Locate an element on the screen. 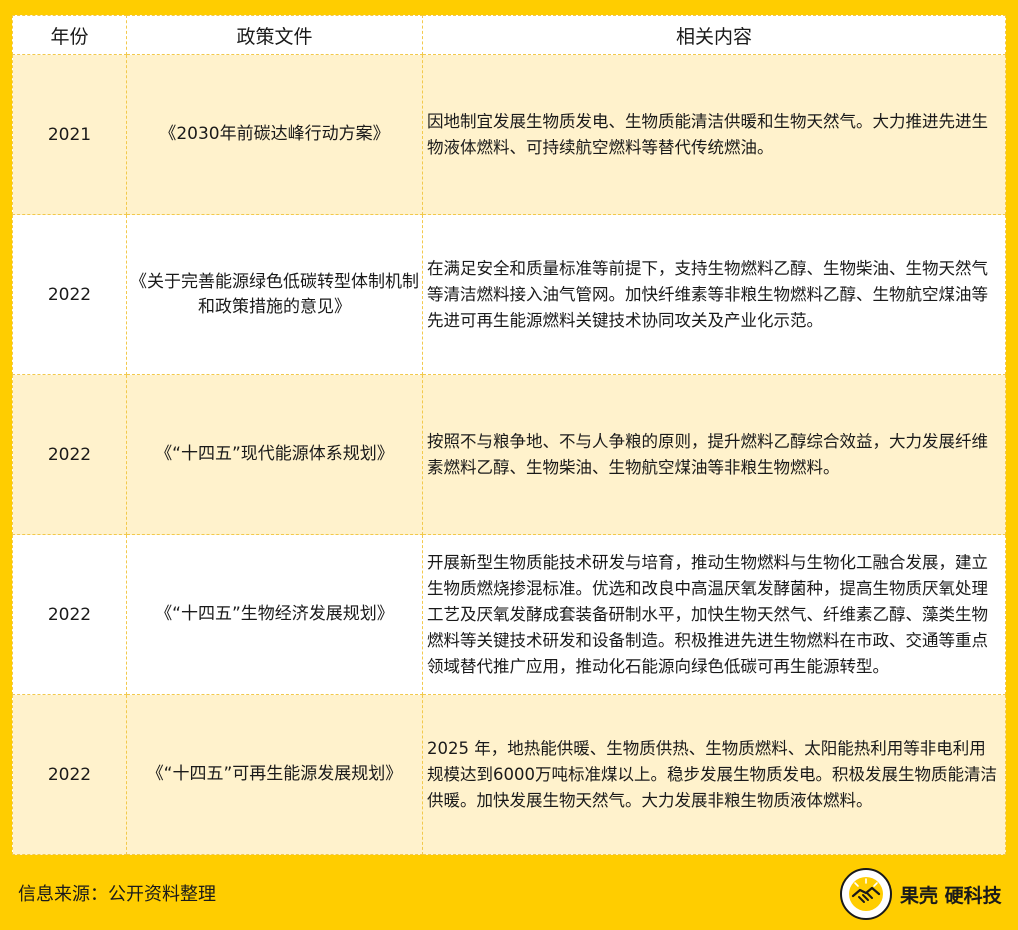  row-document: 《关于完善能源绿色低碳转型体制机制和政策措施的意见》 is located at coordinates (274, 294).